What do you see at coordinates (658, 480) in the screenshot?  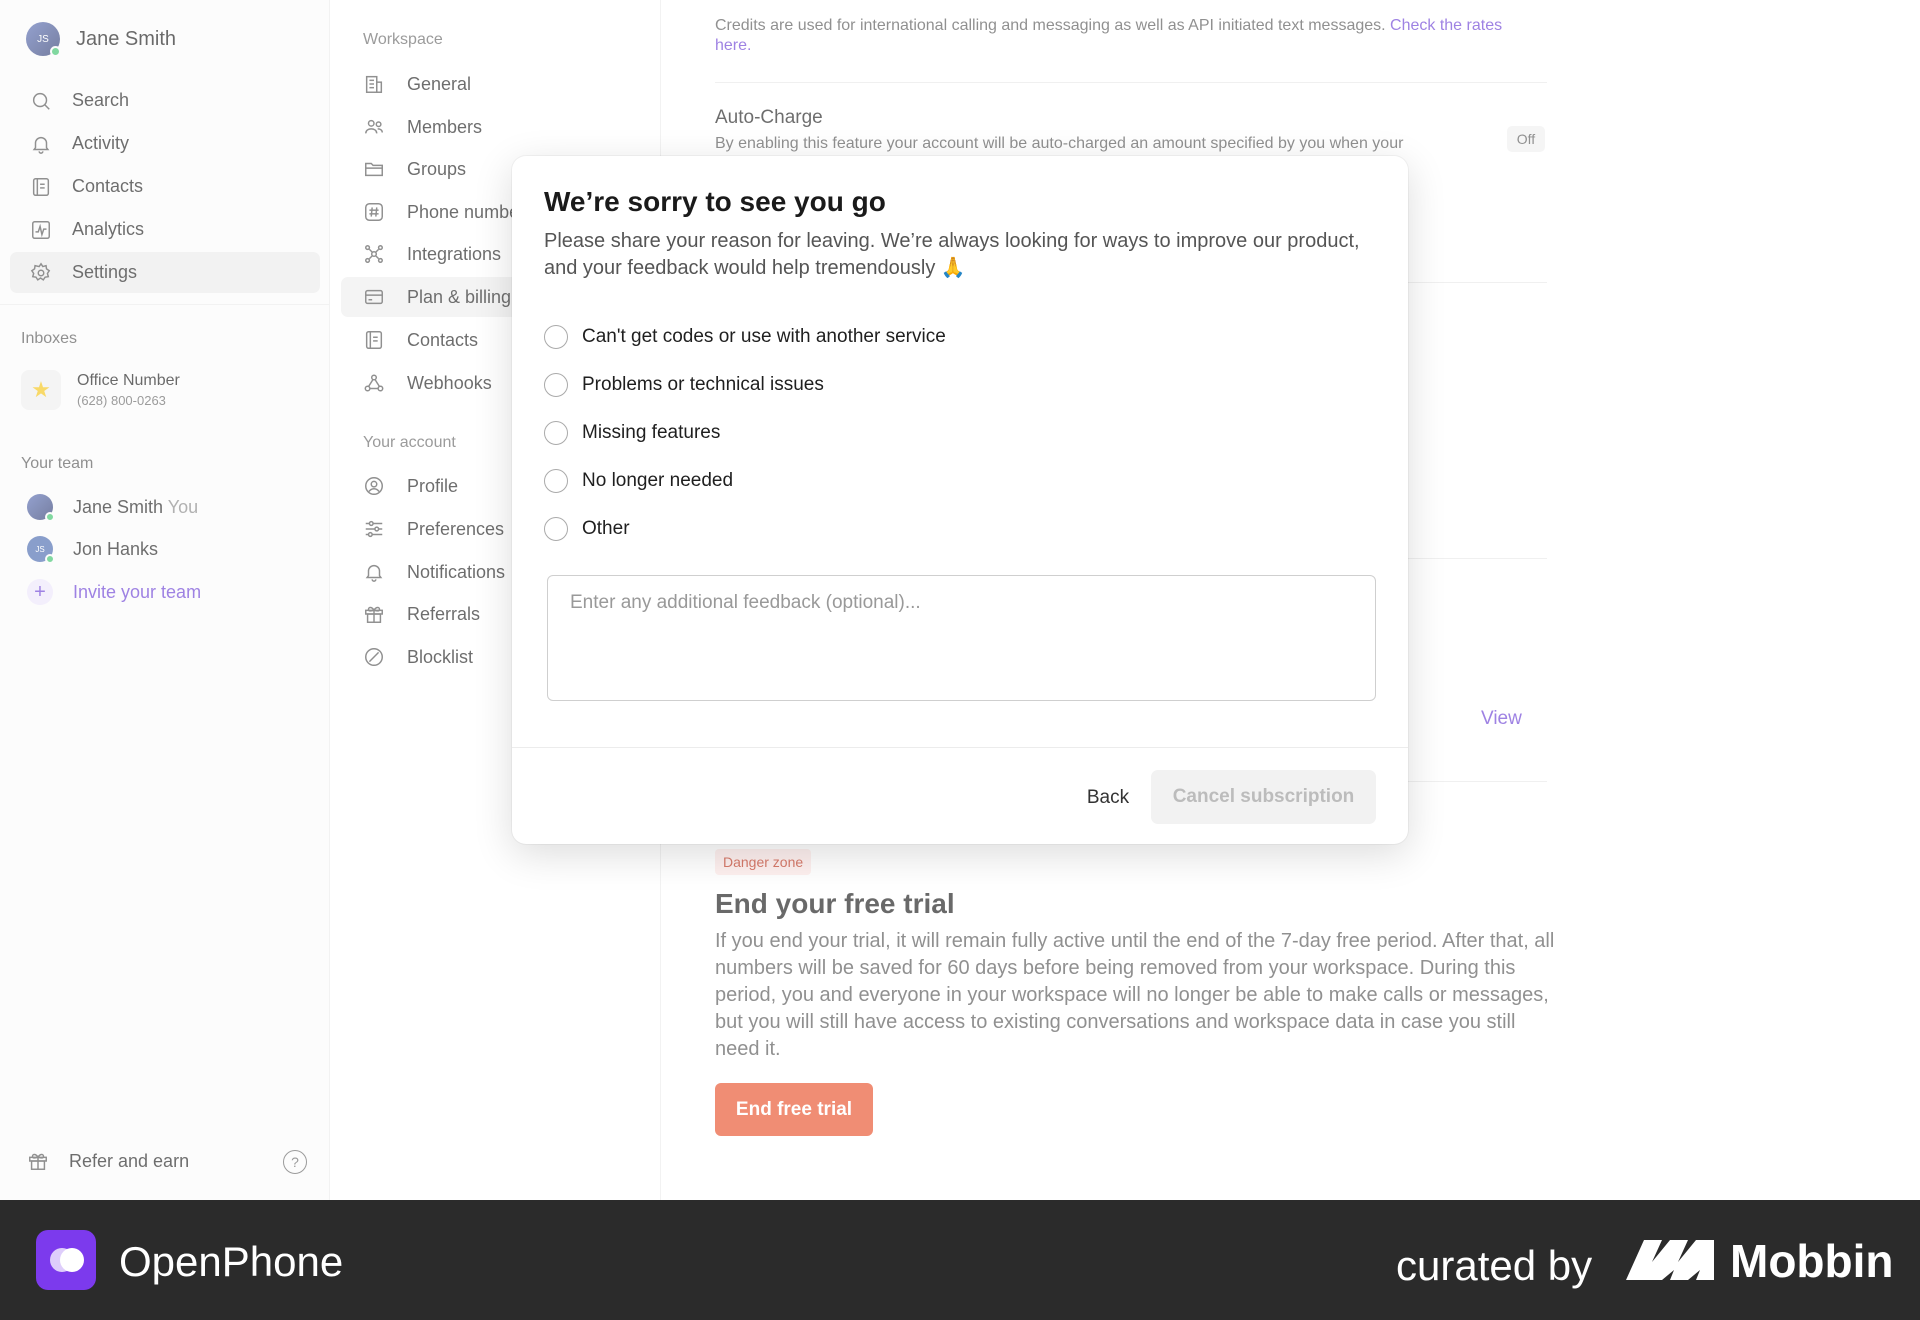 I see `reason-label: No longer needed` at bounding box center [658, 480].